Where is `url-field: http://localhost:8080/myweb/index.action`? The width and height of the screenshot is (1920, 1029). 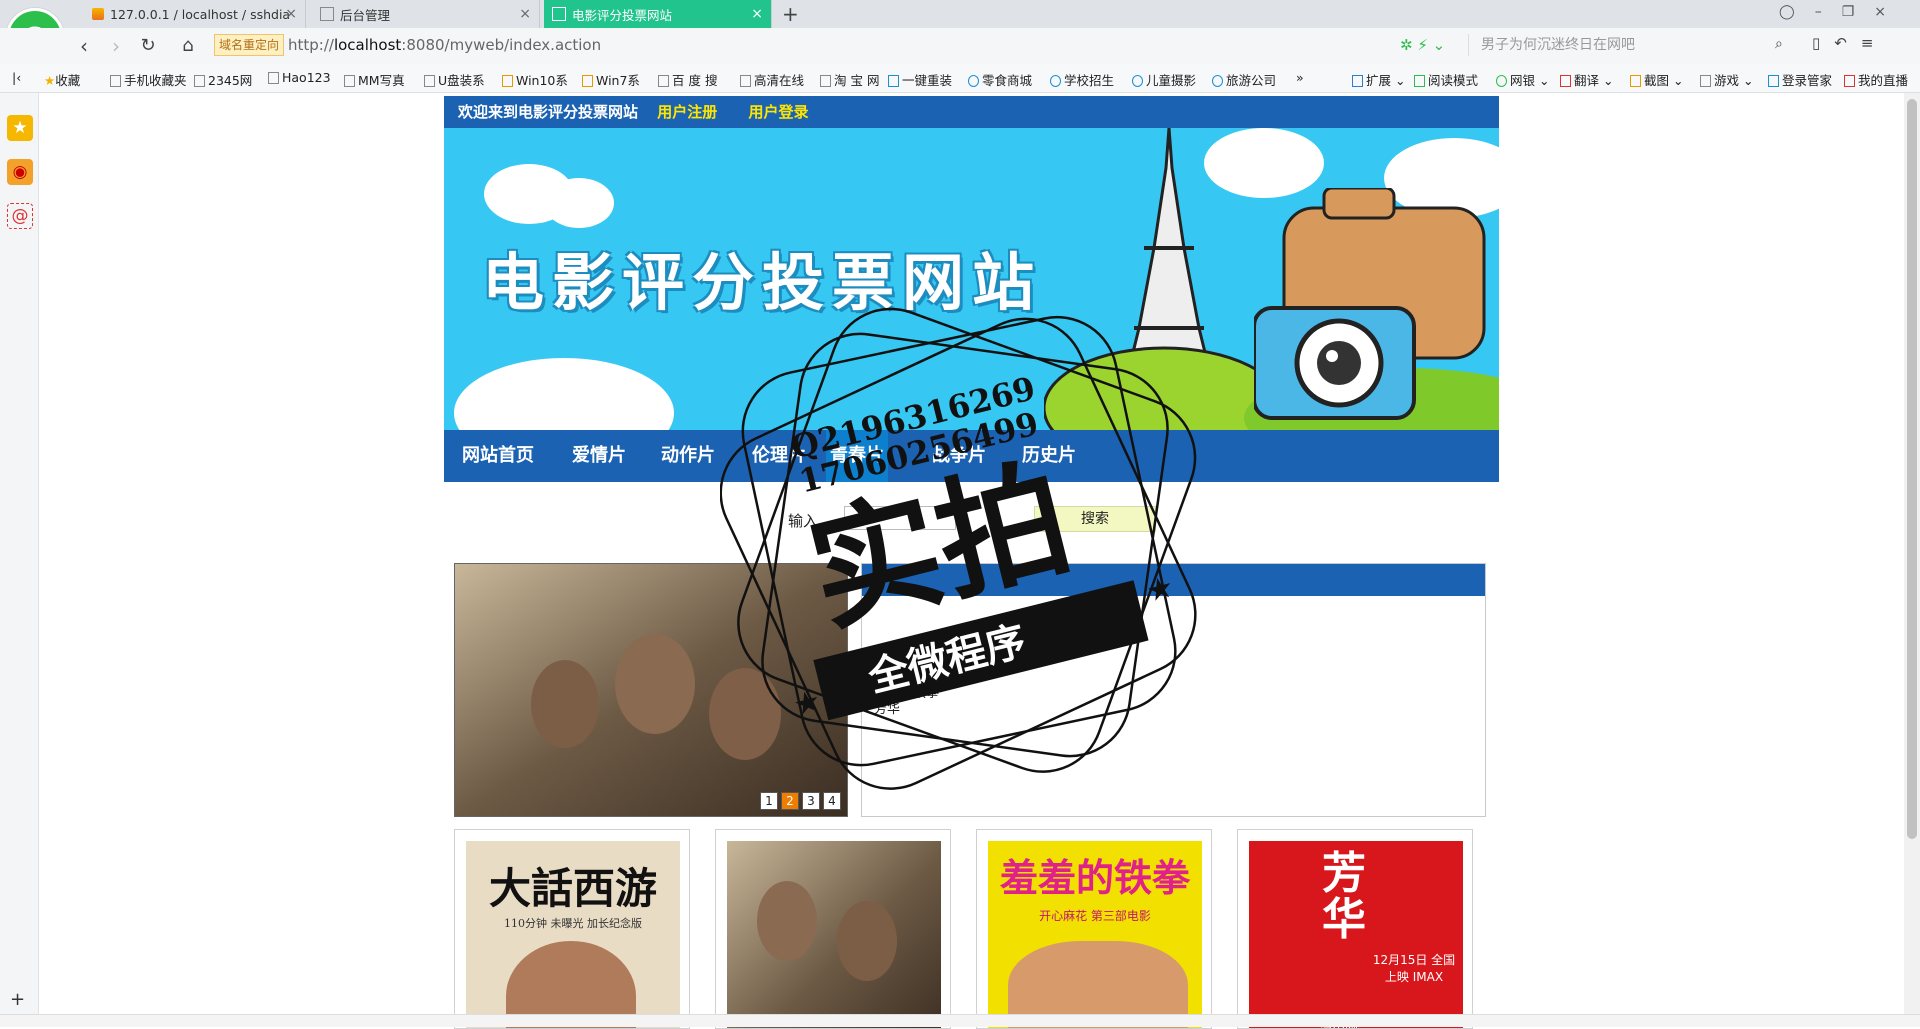
url-field: http://localhost:8080/myweb/index.action is located at coordinates (444, 45).